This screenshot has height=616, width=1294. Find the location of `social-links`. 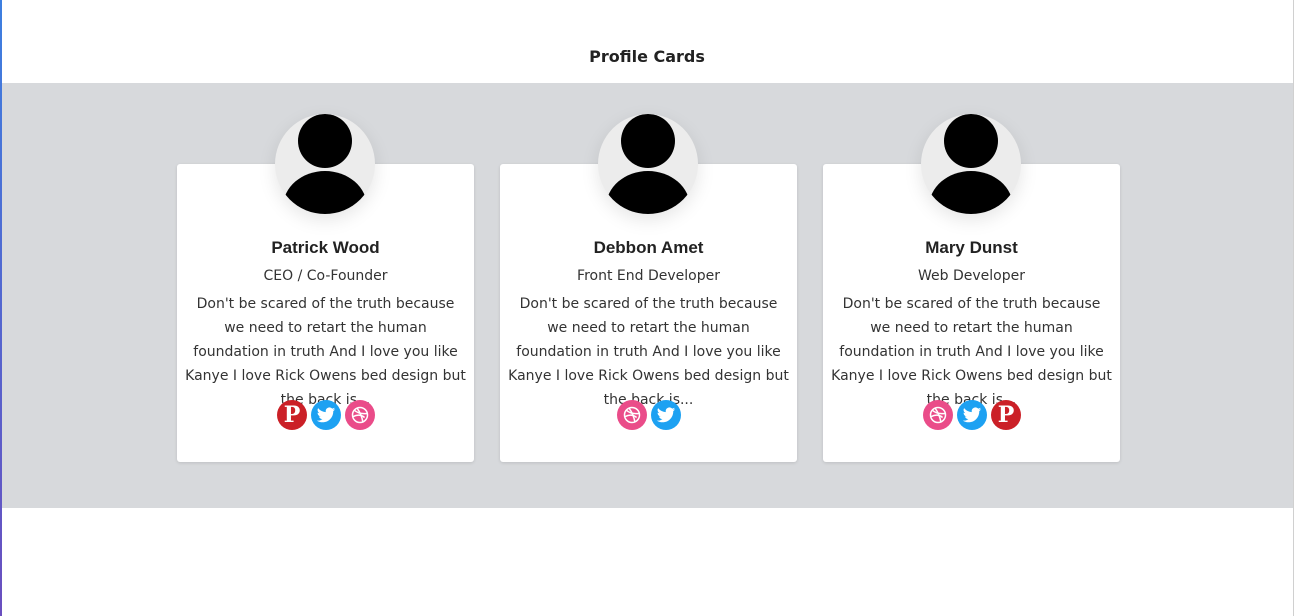

social-links is located at coordinates (648, 415).